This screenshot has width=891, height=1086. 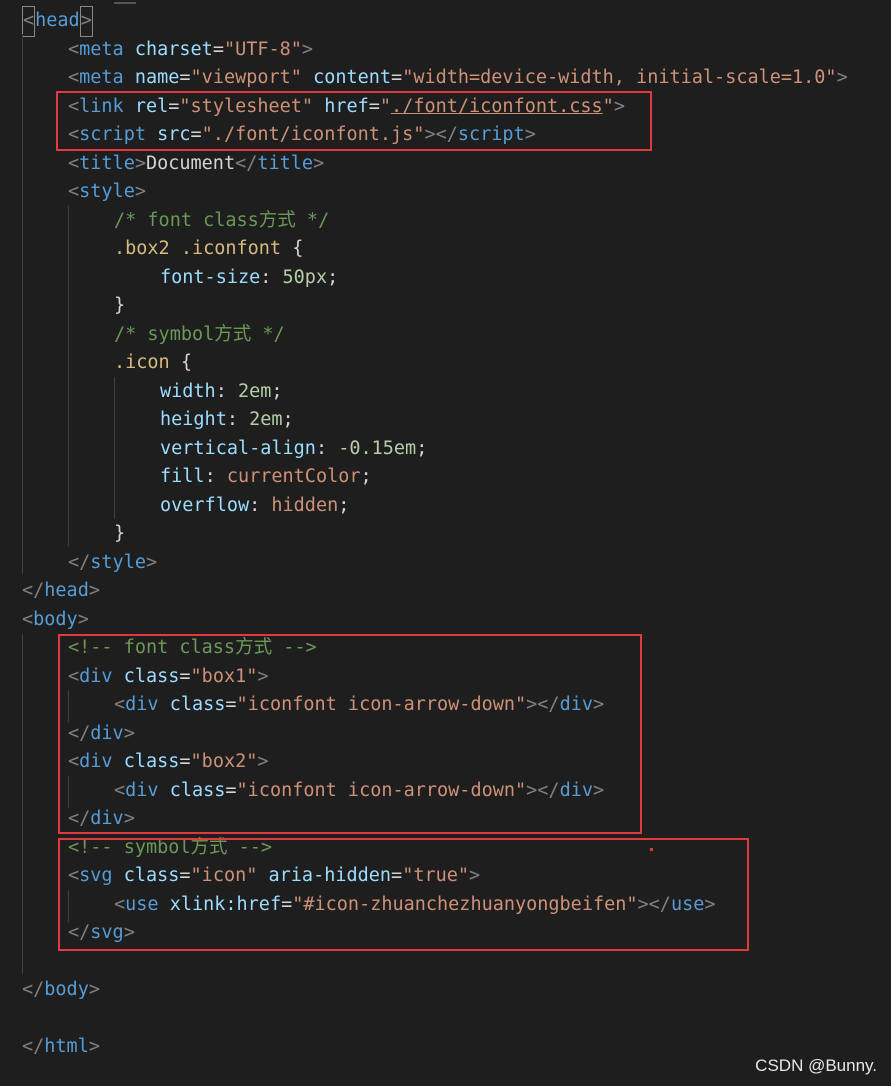 What do you see at coordinates (246, 77) in the screenshot?
I see `code-token: "viewport"` at bounding box center [246, 77].